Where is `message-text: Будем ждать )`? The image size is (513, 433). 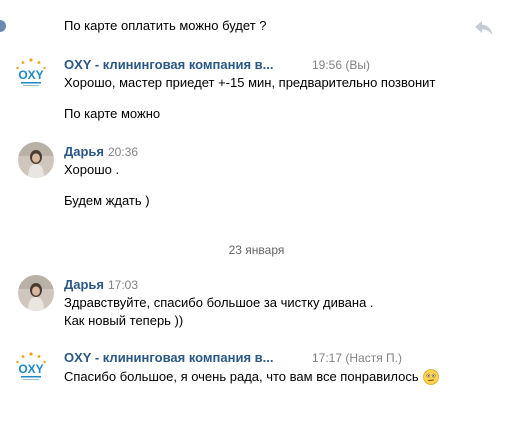 message-text: Будем ждать ) is located at coordinates (107, 200).